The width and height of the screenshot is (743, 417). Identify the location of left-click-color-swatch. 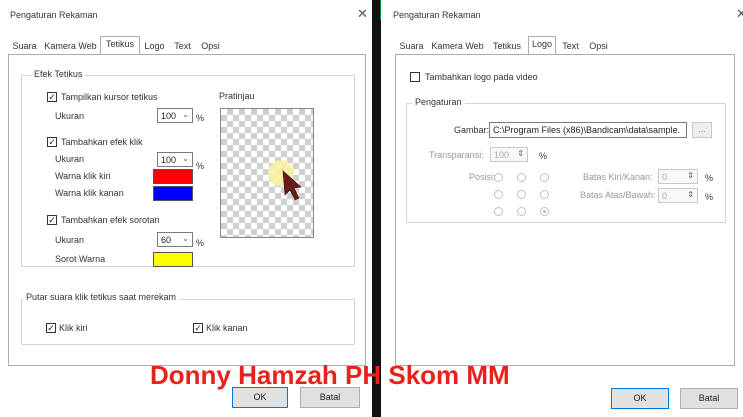
(173, 176).